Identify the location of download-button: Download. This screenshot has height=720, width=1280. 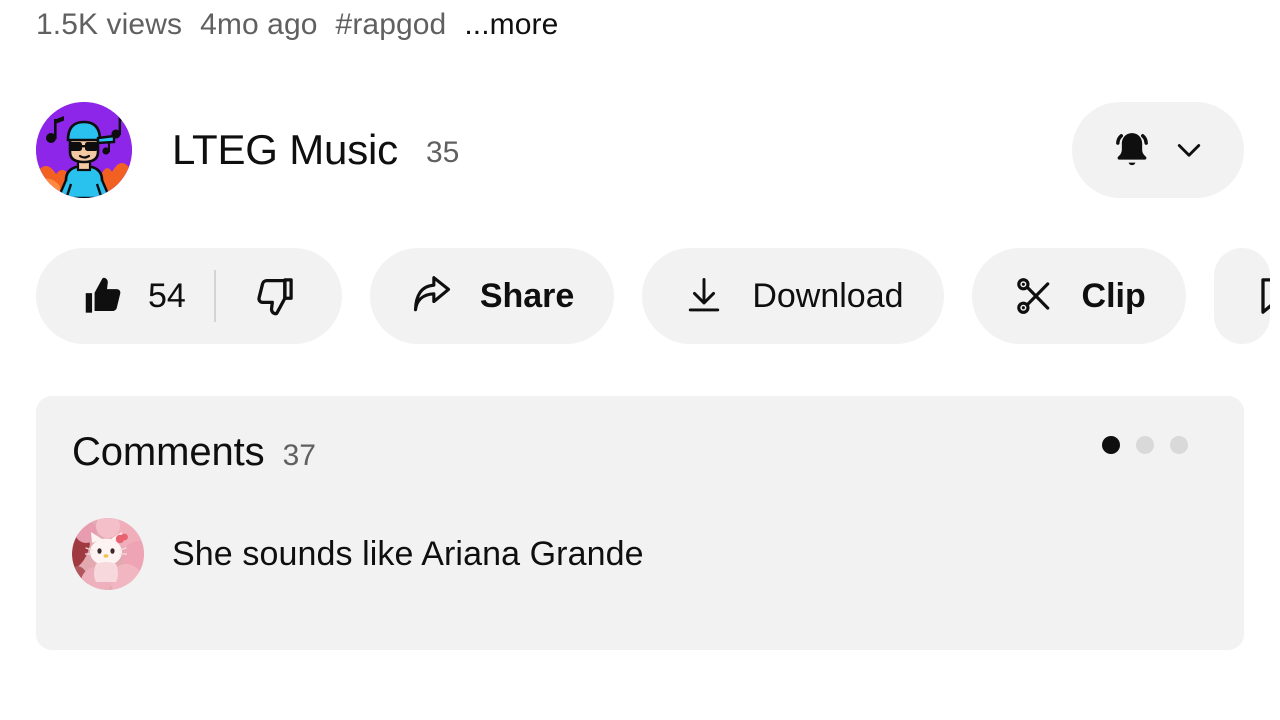
(793, 296).